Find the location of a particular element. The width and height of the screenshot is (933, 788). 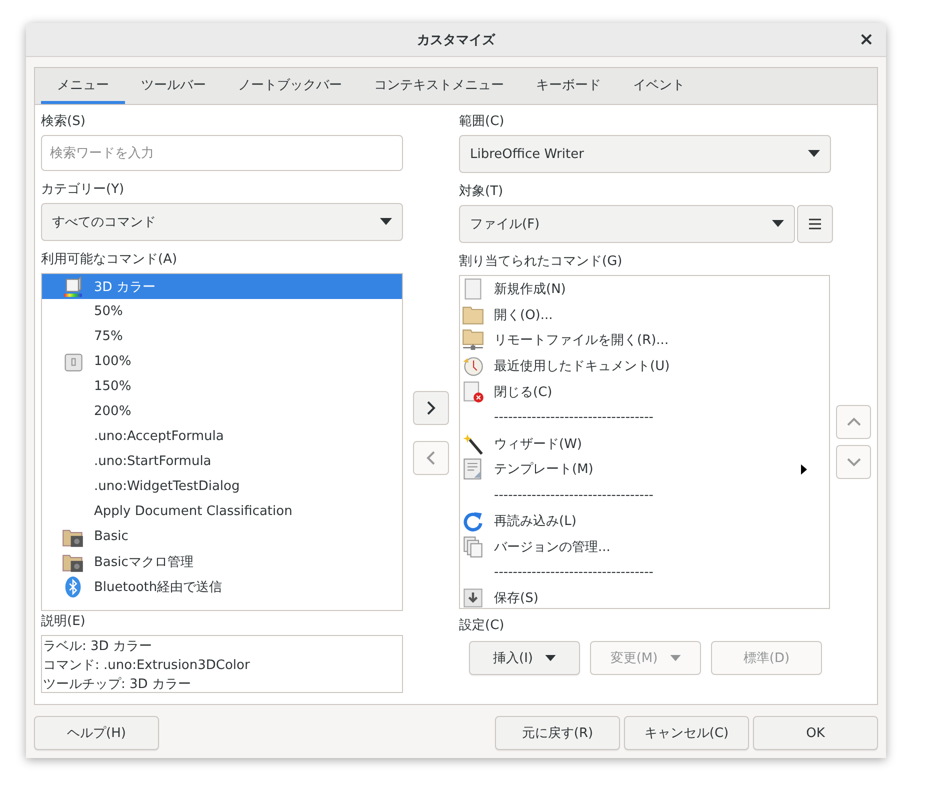

list-item: 200% is located at coordinates (222, 411).